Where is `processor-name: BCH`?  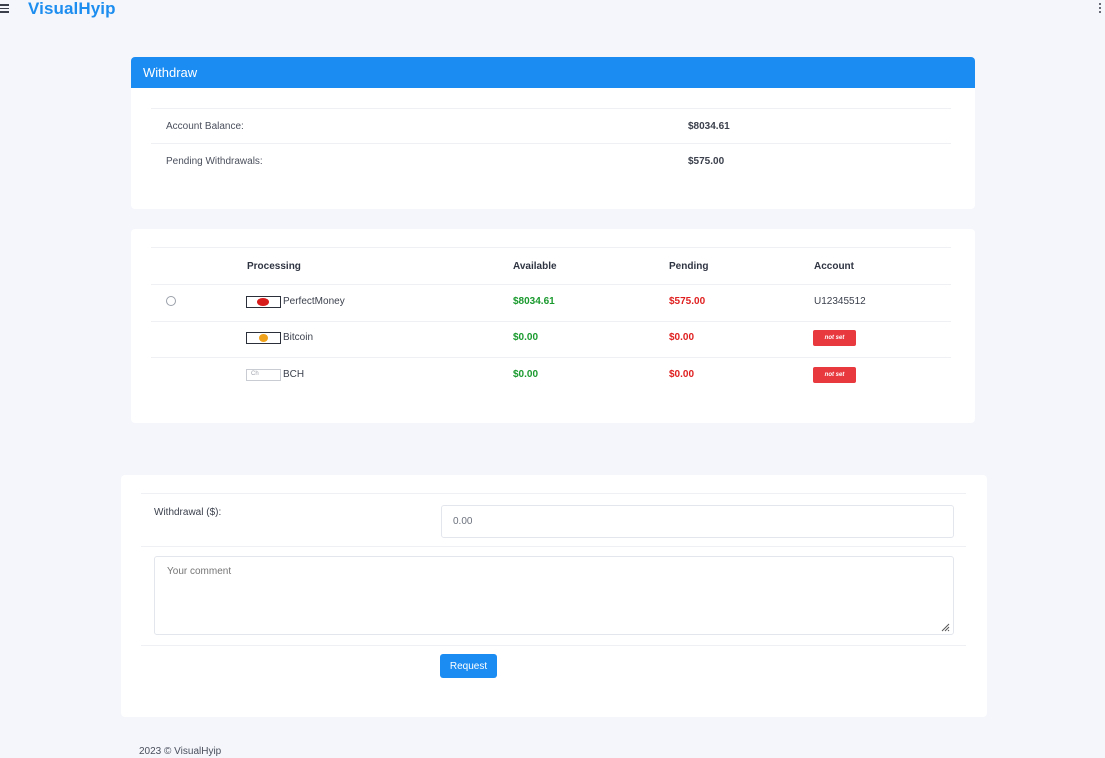 processor-name: BCH is located at coordinates (294, 374).